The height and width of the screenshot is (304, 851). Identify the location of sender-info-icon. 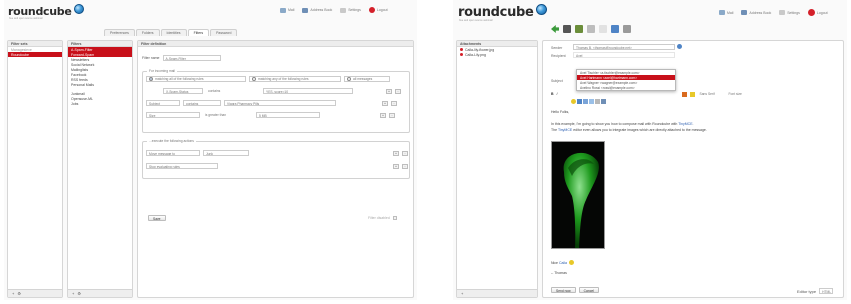
(679, 46).